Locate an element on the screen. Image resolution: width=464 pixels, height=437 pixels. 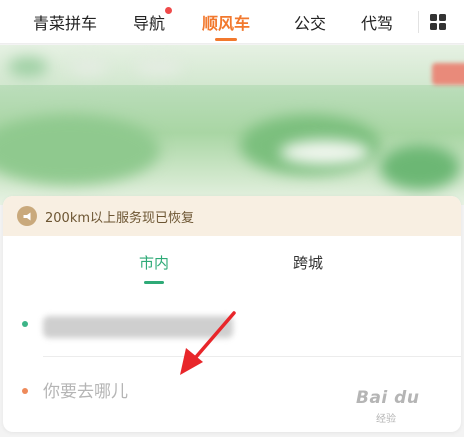
active-tab-indicator is located at coordinates (226, 39).